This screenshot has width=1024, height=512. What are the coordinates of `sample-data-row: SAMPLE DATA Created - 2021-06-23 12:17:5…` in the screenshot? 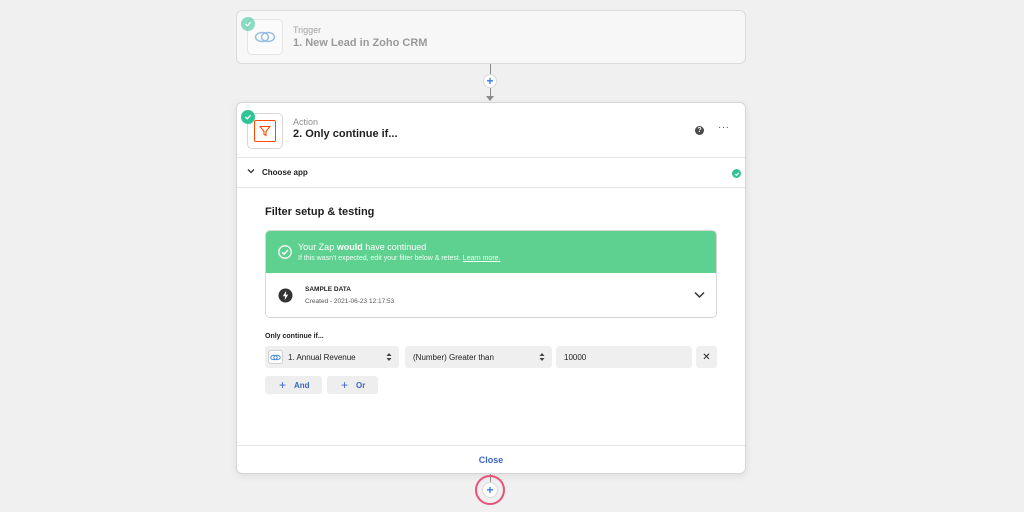 It's located at (491, 295).